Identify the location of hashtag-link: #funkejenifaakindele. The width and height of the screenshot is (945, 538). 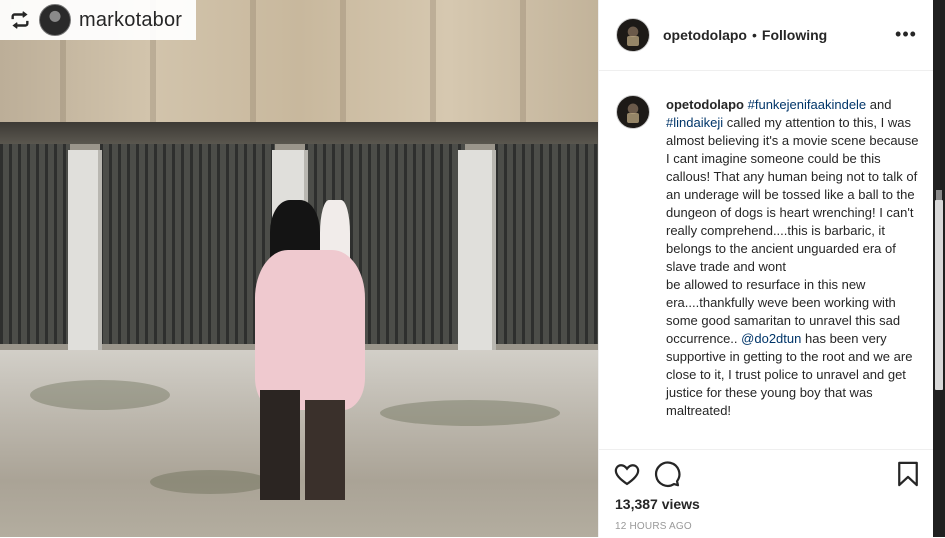
(807, 104).